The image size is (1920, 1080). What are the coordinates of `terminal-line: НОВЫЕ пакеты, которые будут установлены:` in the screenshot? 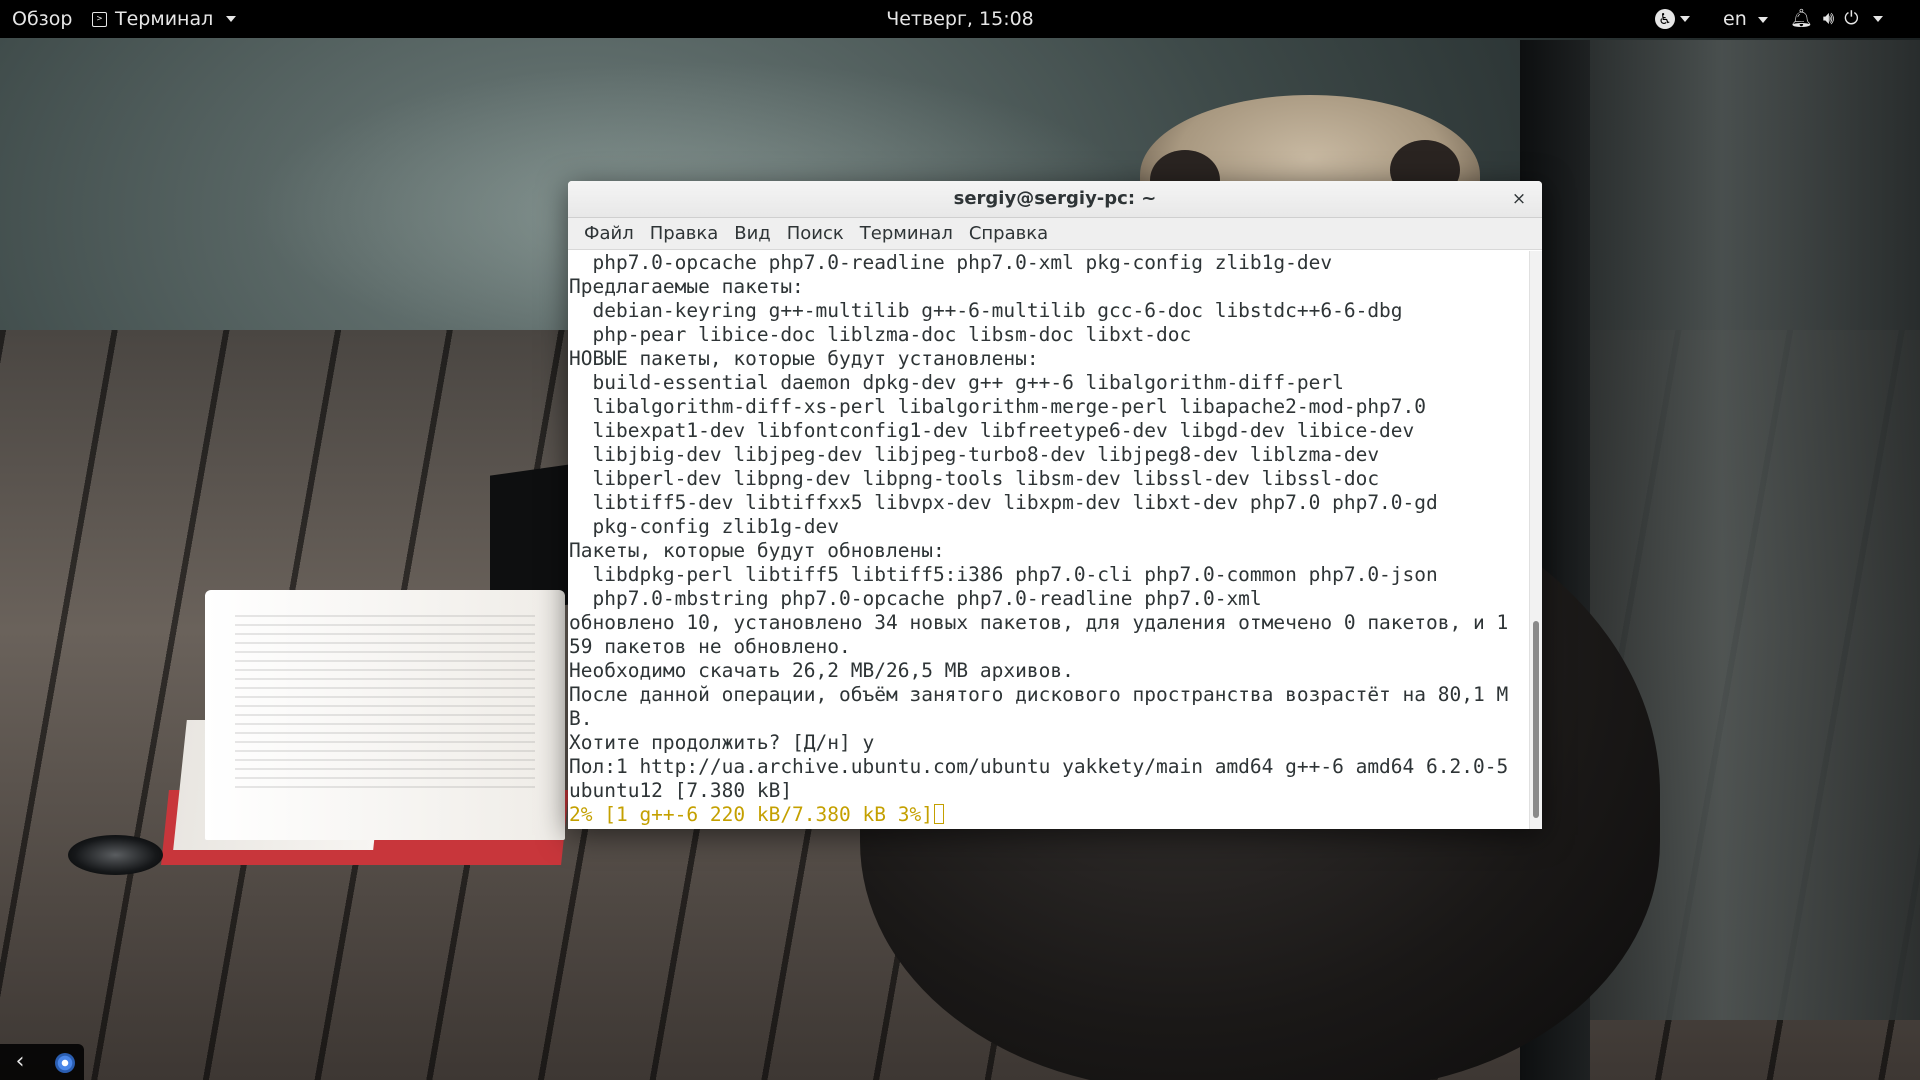 It's located at (804, 358).